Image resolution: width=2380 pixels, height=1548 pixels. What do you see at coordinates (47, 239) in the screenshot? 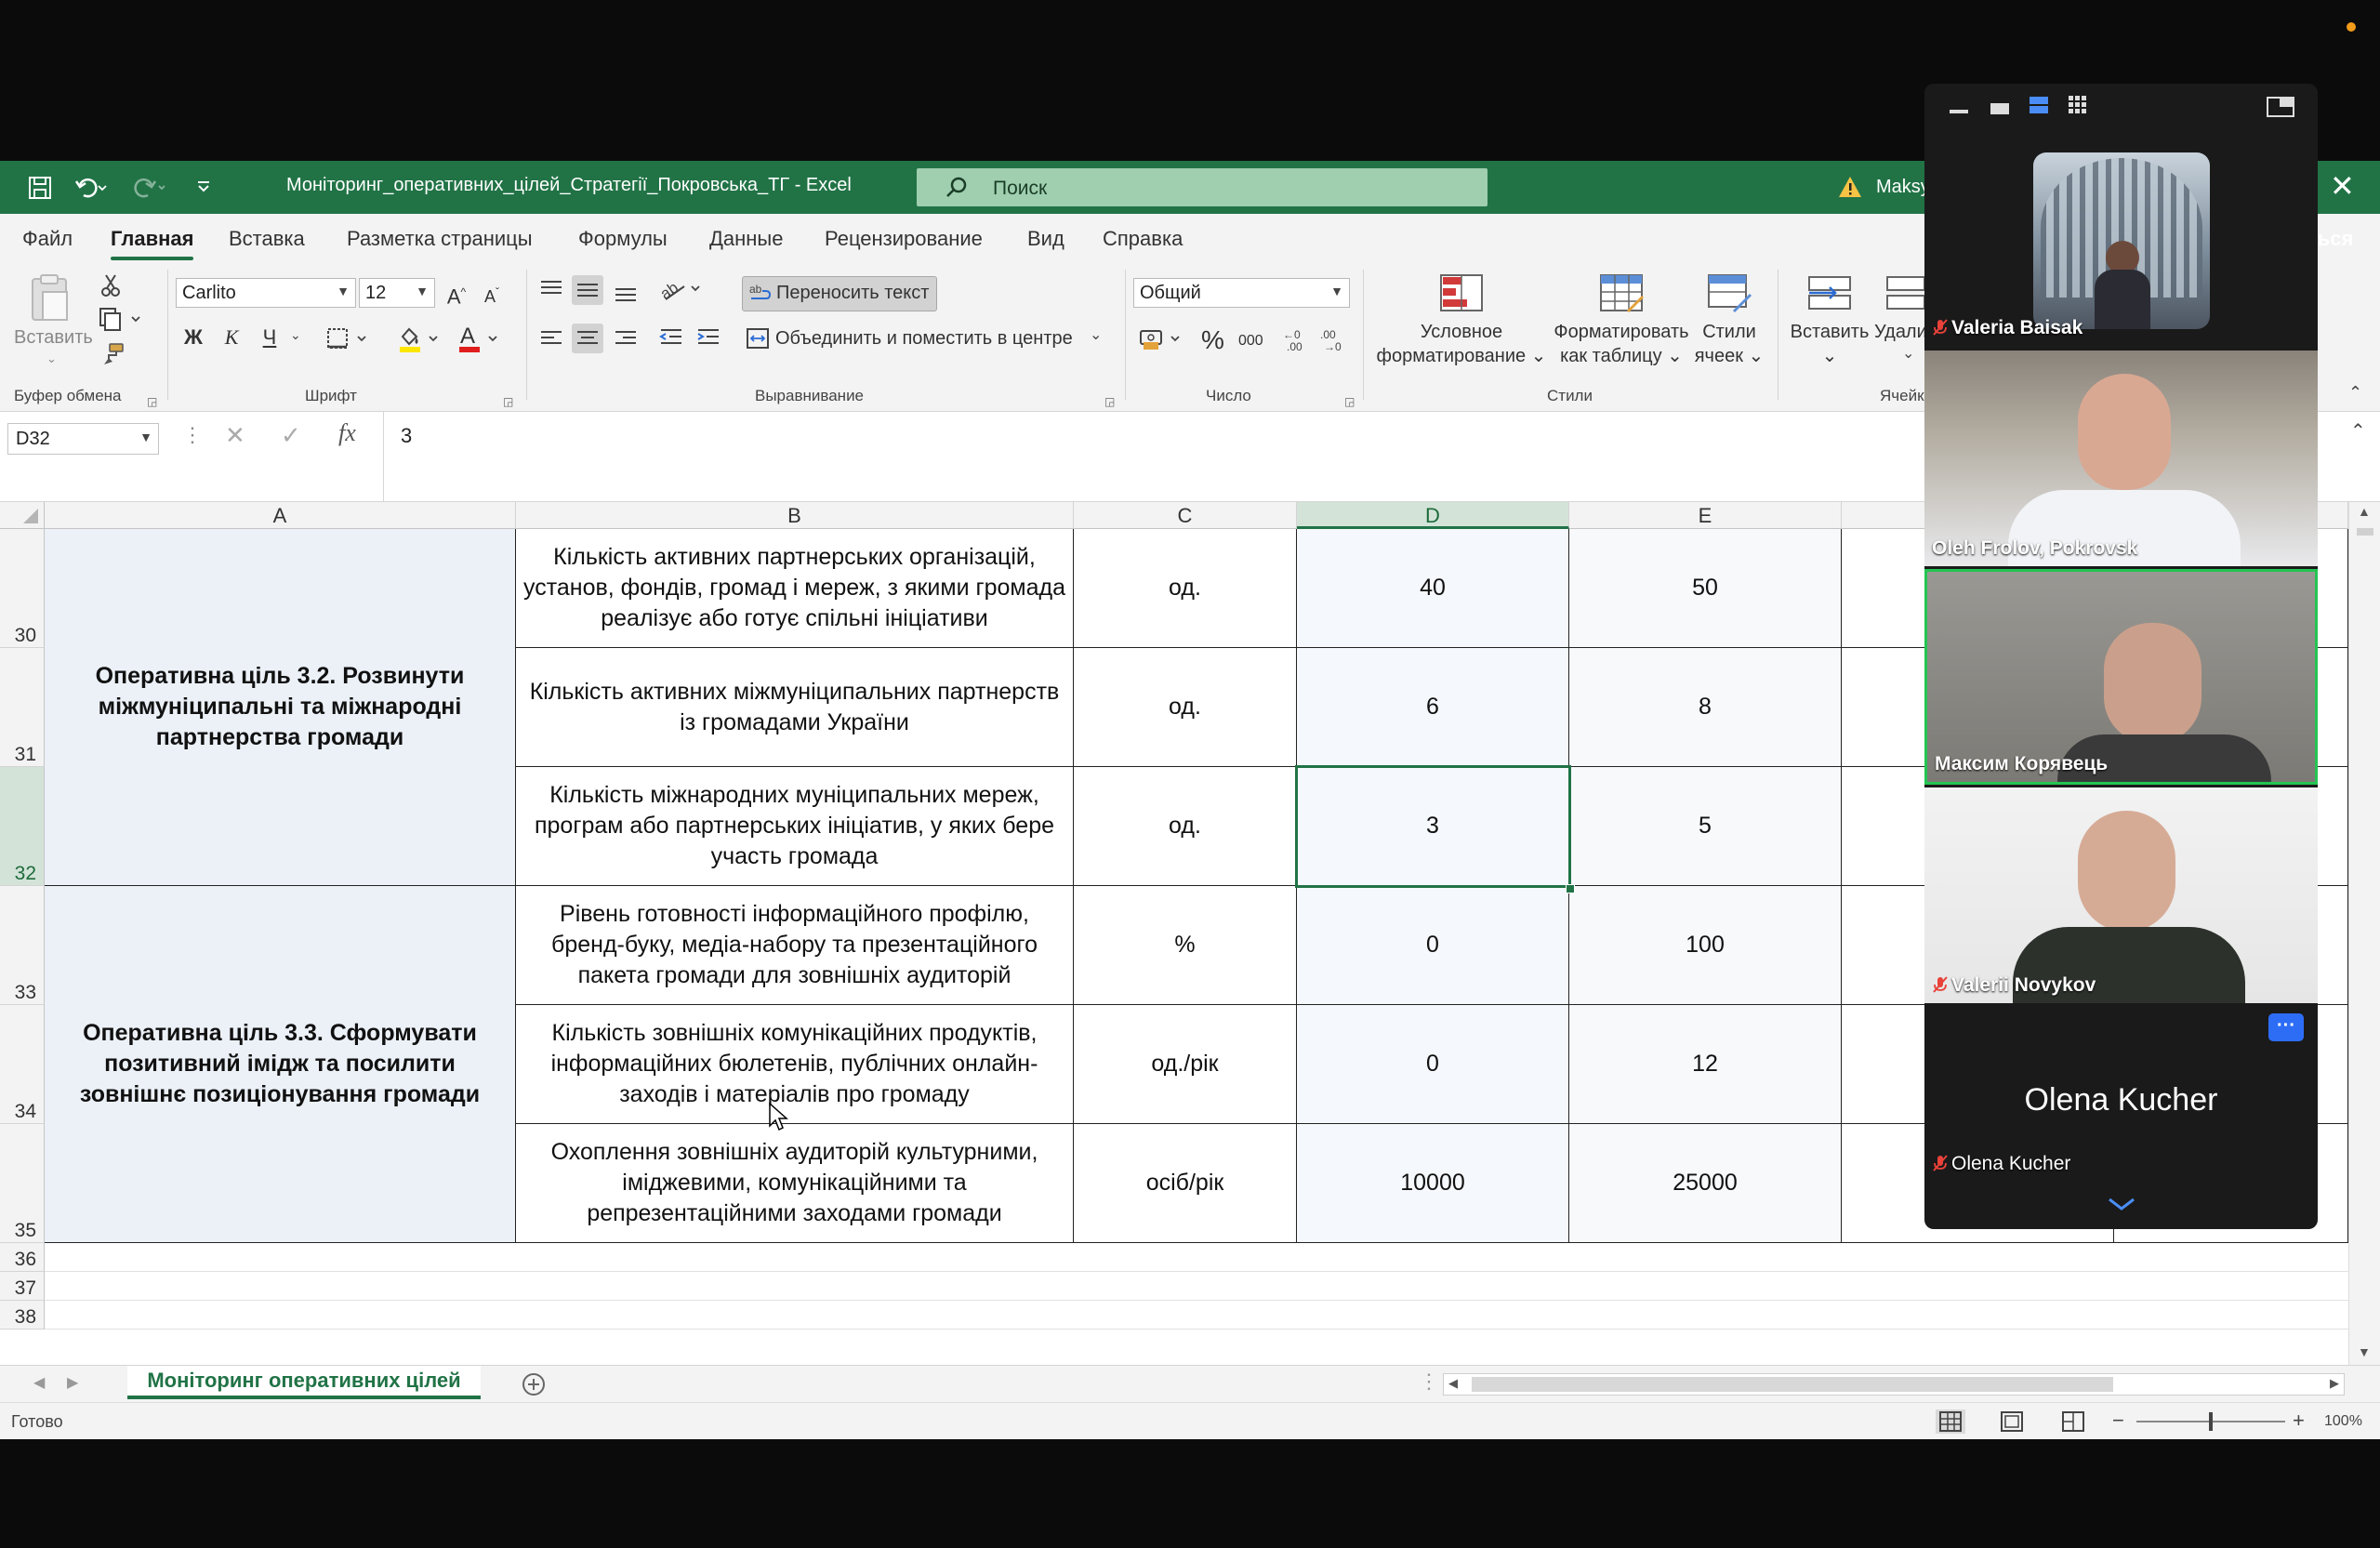
I see `menu-file: Файл` at bounding box center [47, 239].